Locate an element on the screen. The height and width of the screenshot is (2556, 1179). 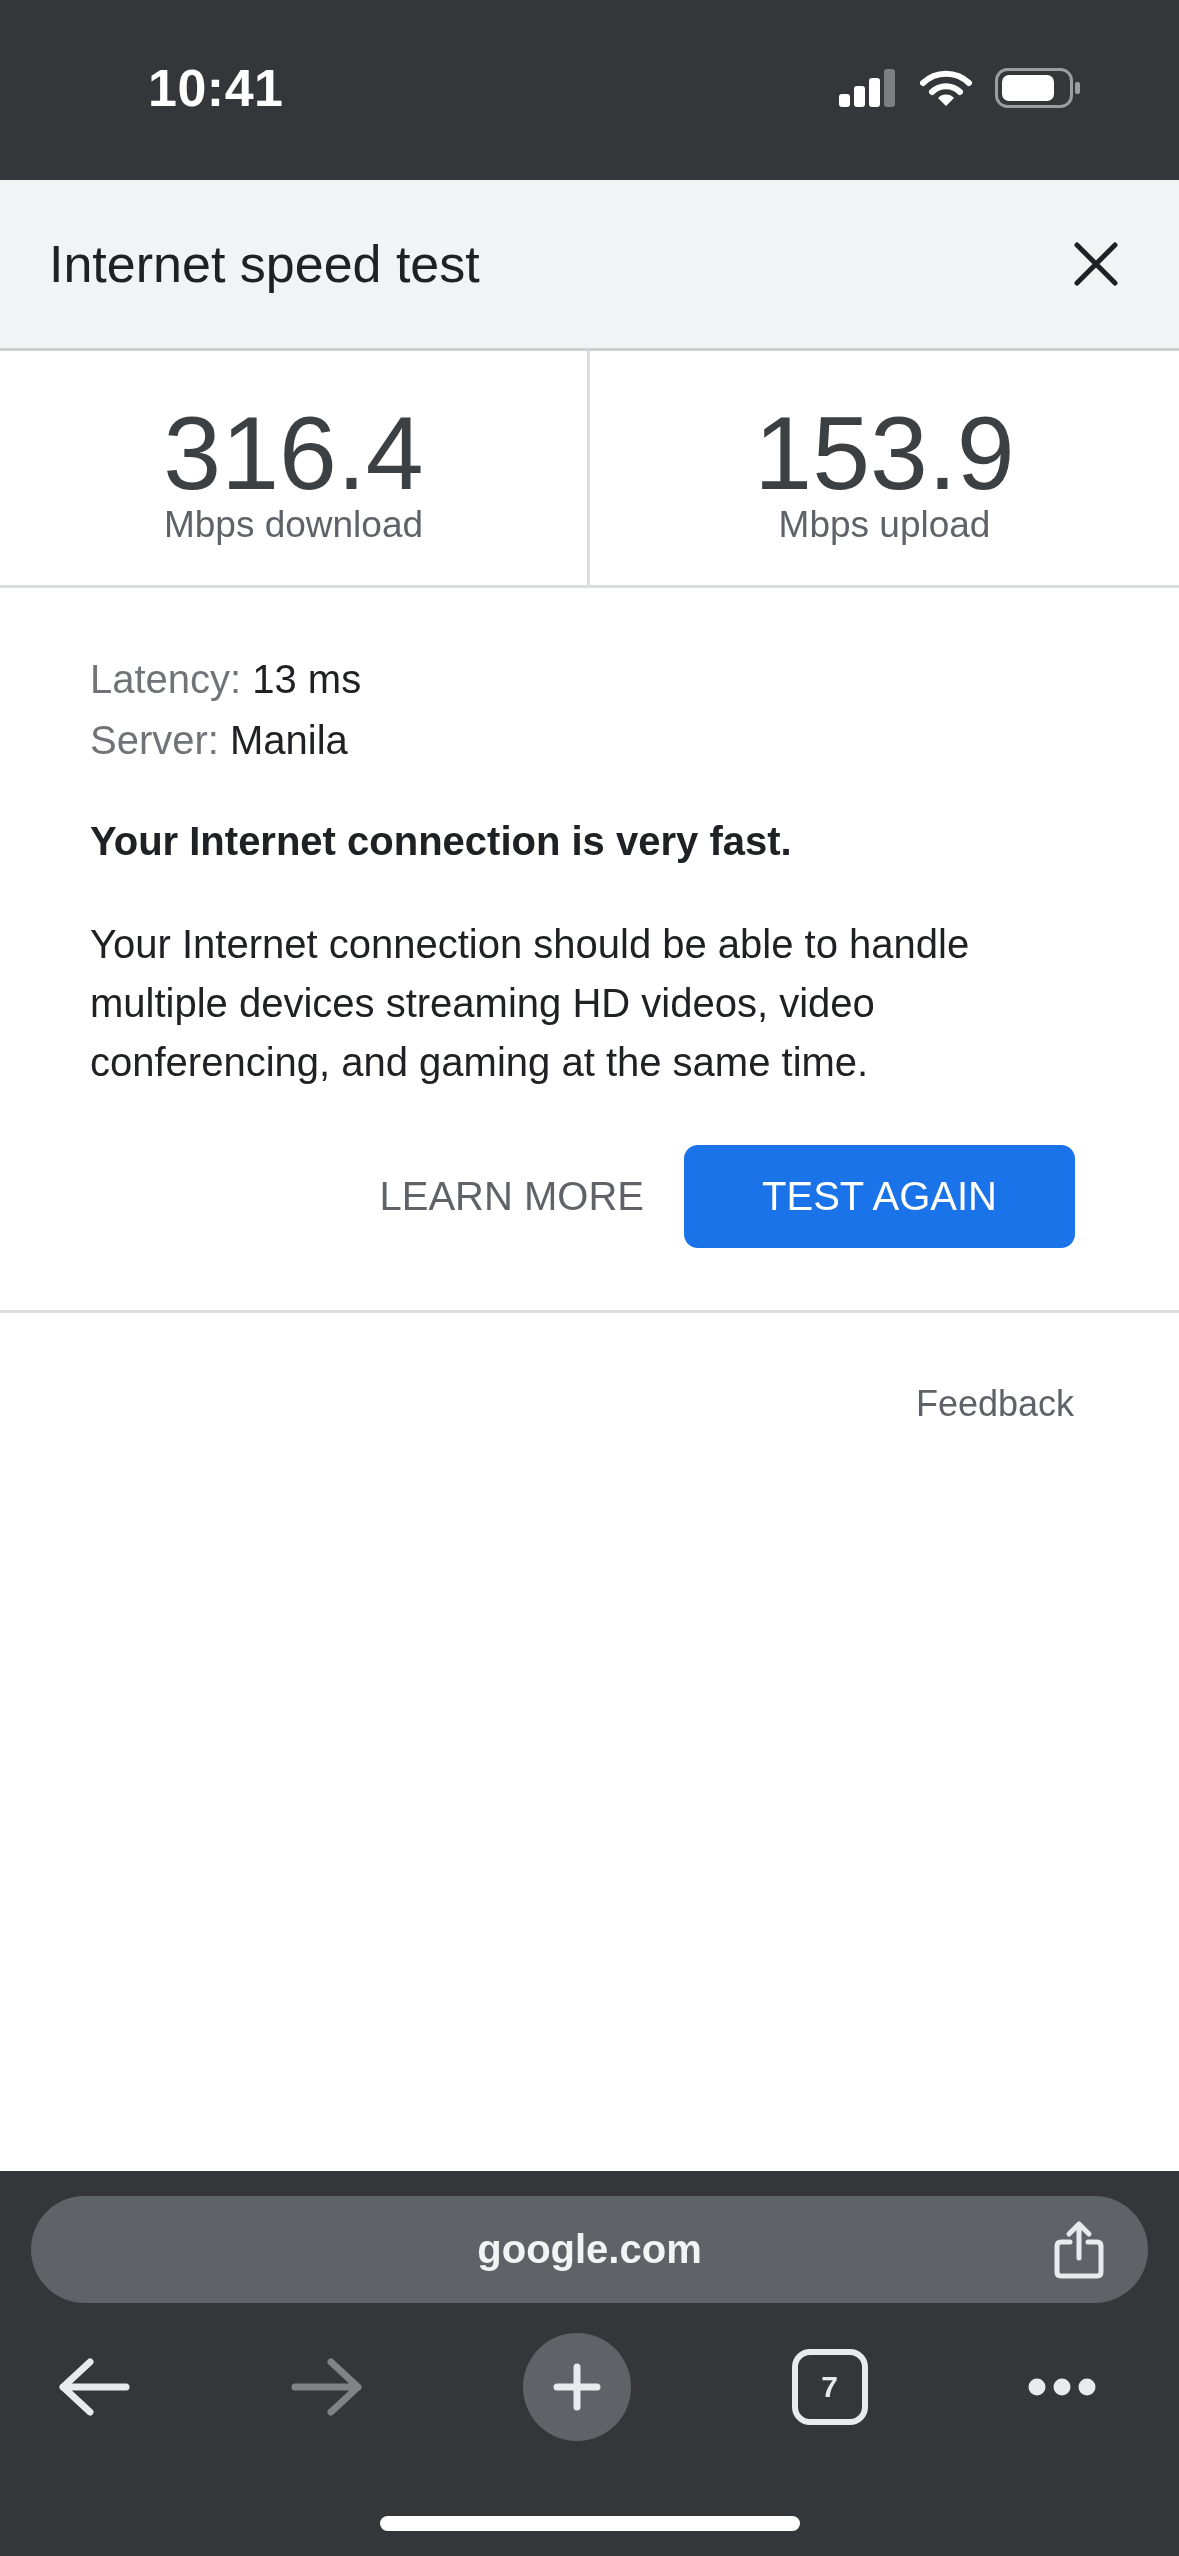
speed-value: 153.9 is located at coordinates (884, 453).